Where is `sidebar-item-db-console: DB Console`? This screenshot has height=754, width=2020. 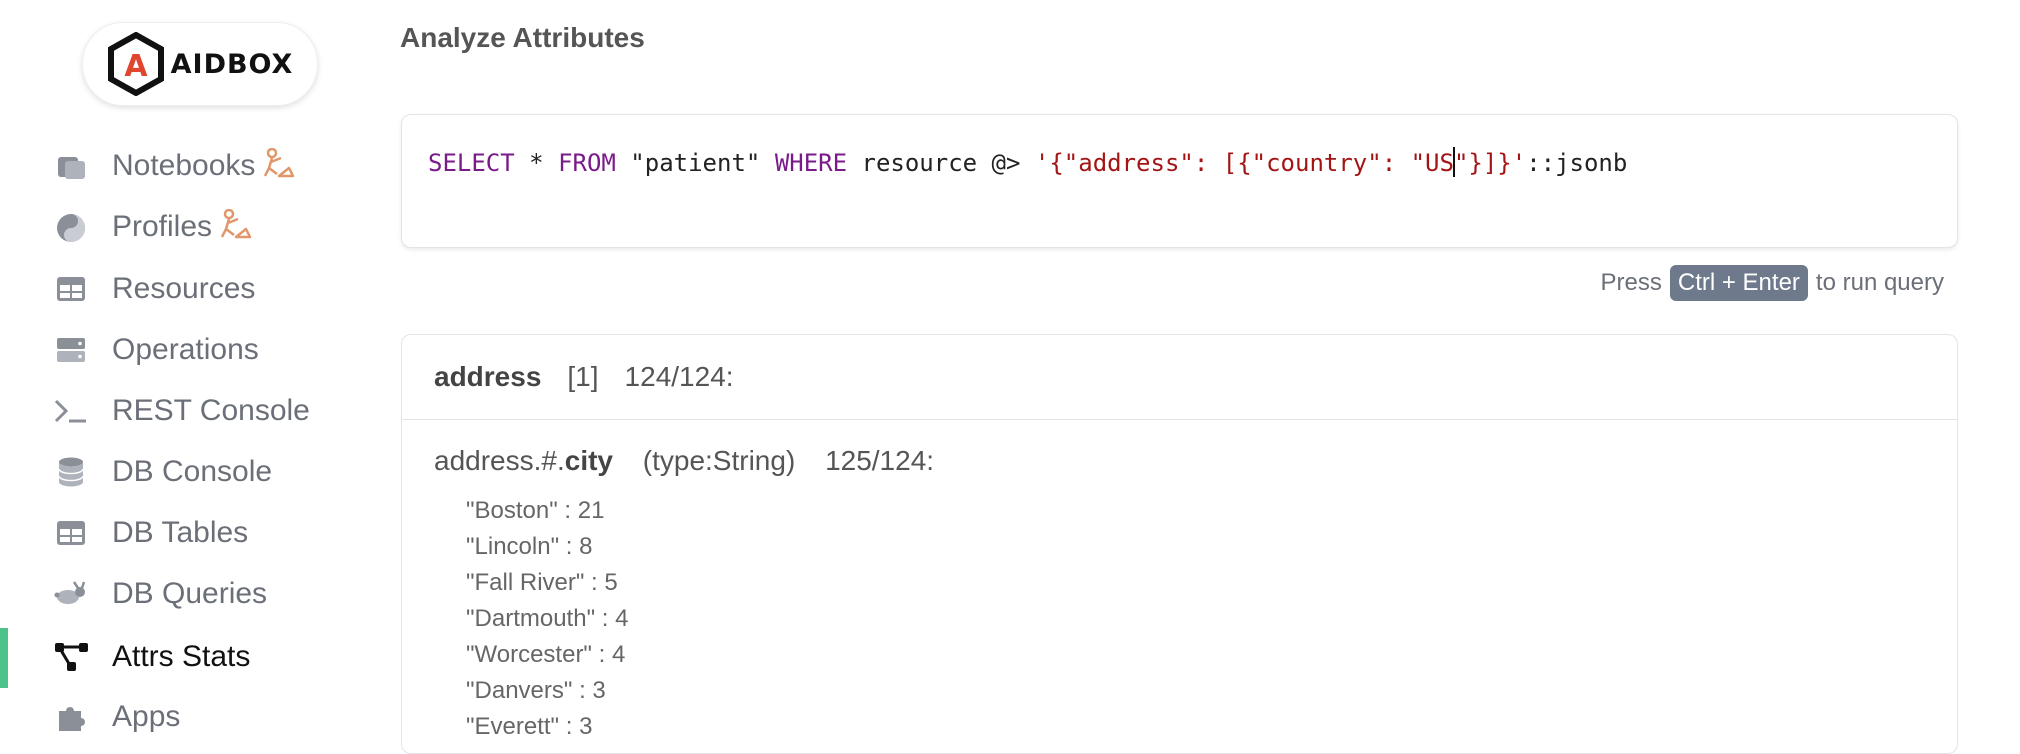 sidebar-item-db-console: DB Console is located at coordinates (195, 472).